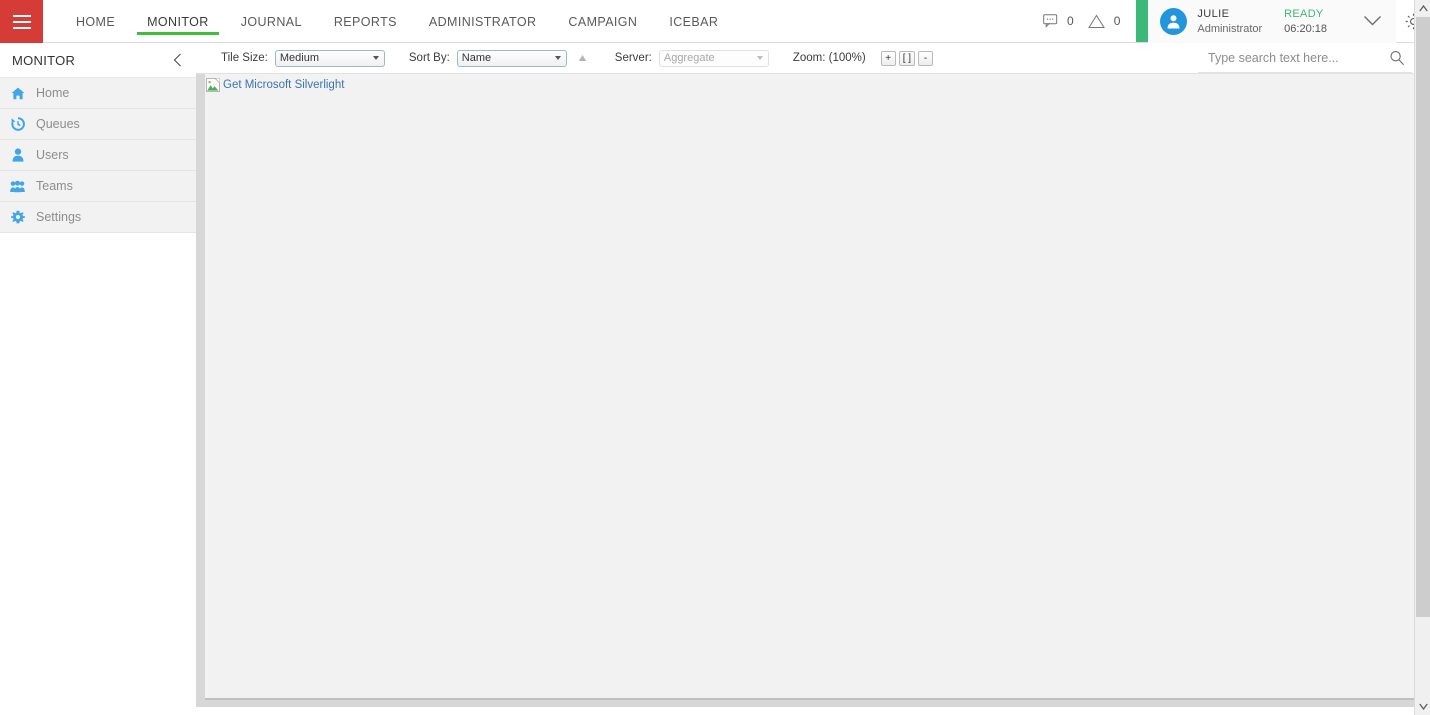 The image size is (1430, 715). What do you see at coordinates (476, 58) in the screenshot?
I see `sort-by-value: Name` at bounding box center [476, 58].